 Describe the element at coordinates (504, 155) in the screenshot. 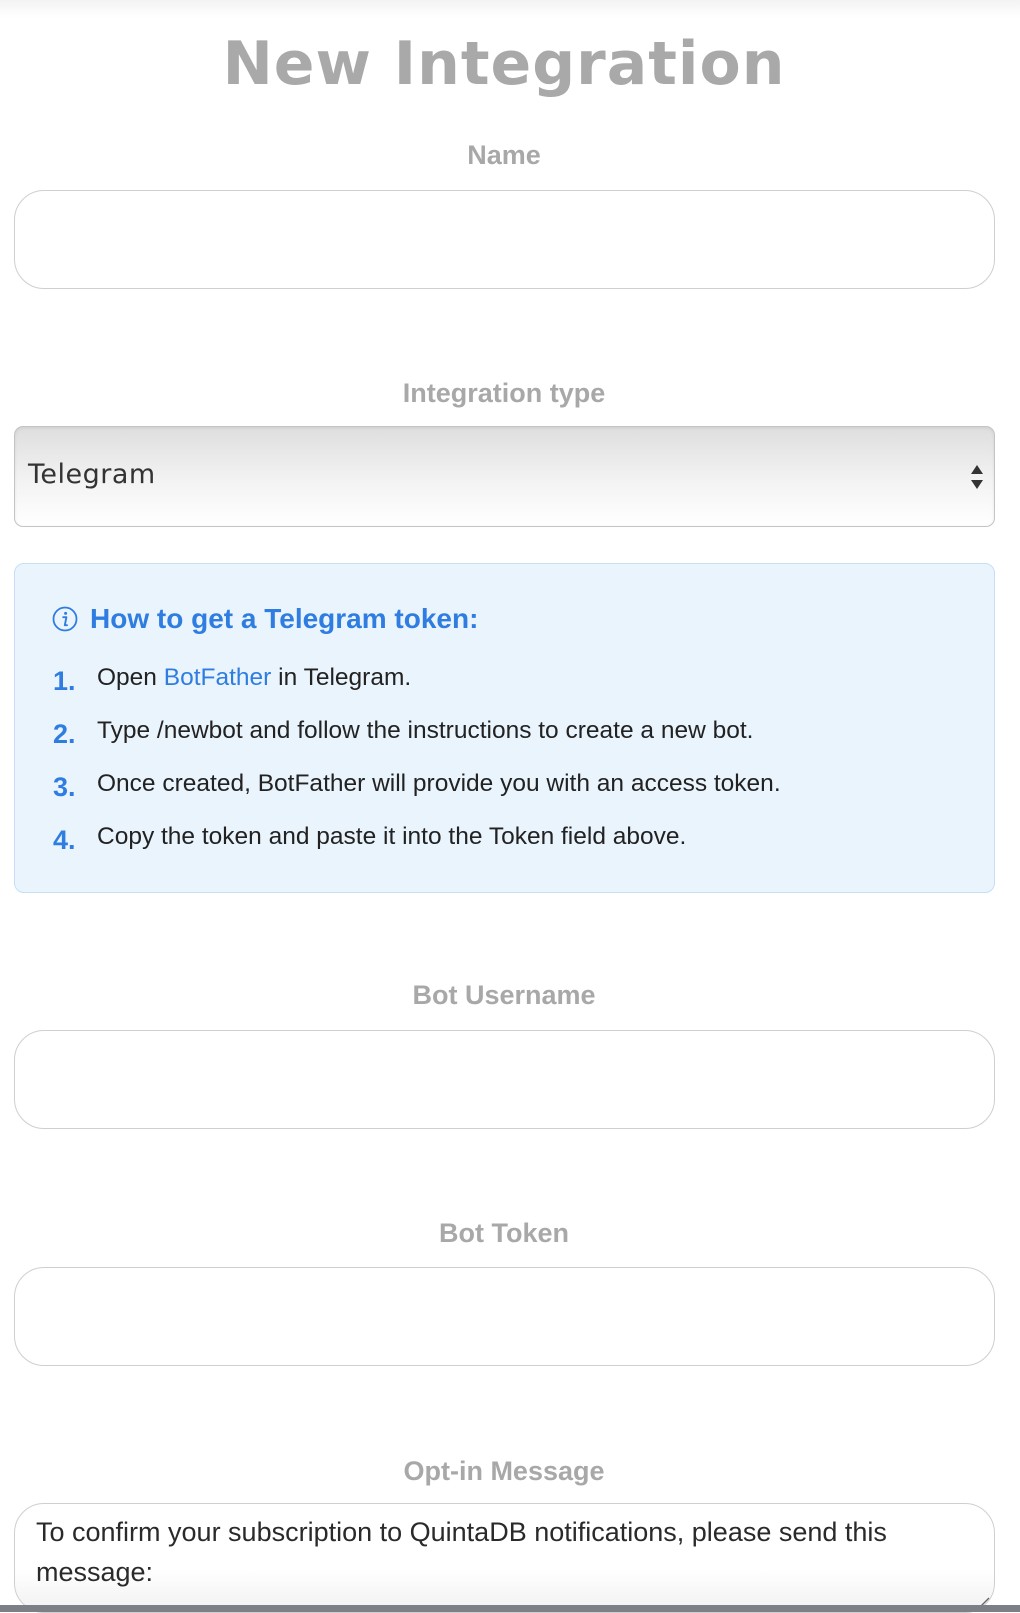

I see `name-label: Name` at that location.